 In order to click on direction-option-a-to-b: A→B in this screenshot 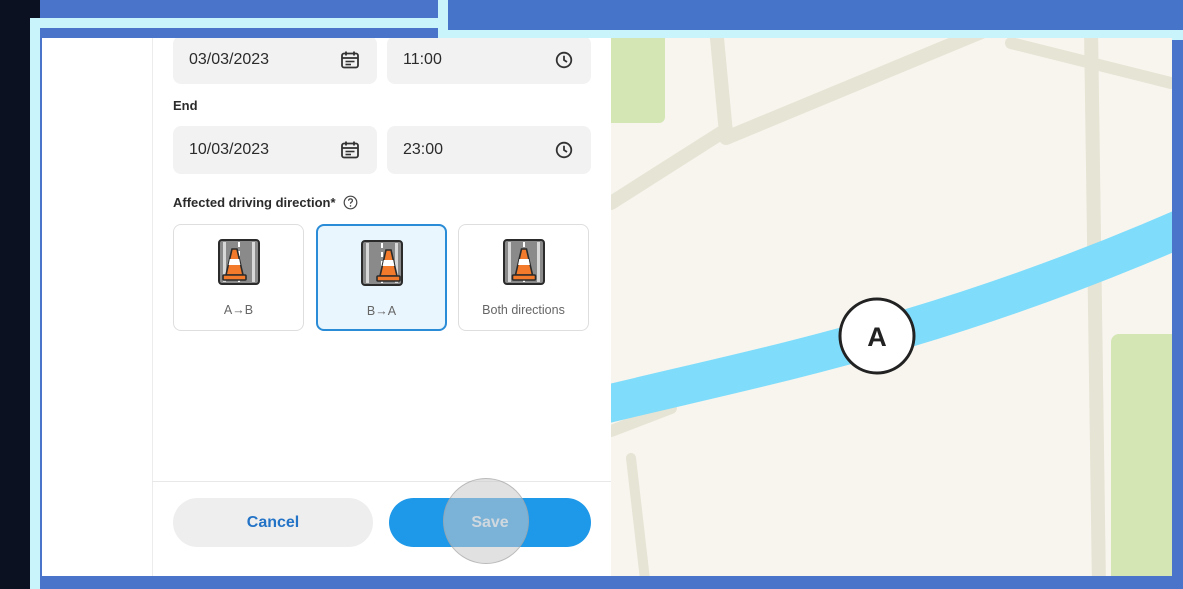, I will do `click(238, 277)`.